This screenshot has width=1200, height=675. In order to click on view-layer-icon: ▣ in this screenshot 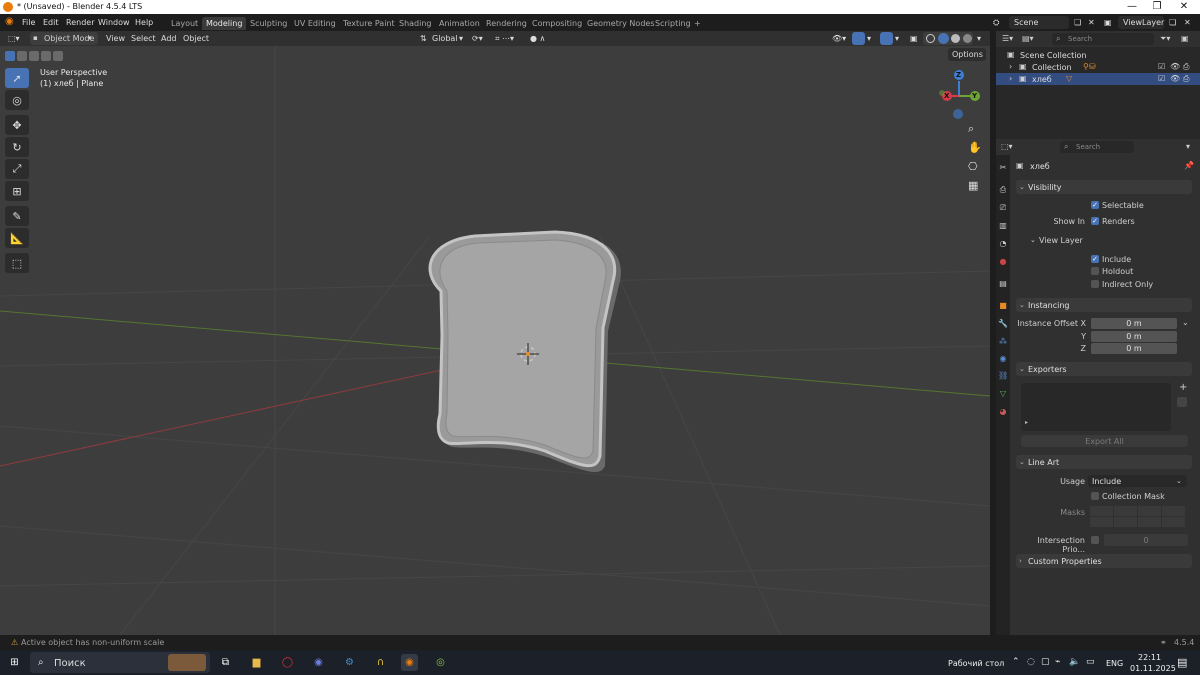, I will do `click(1108, 22)`.